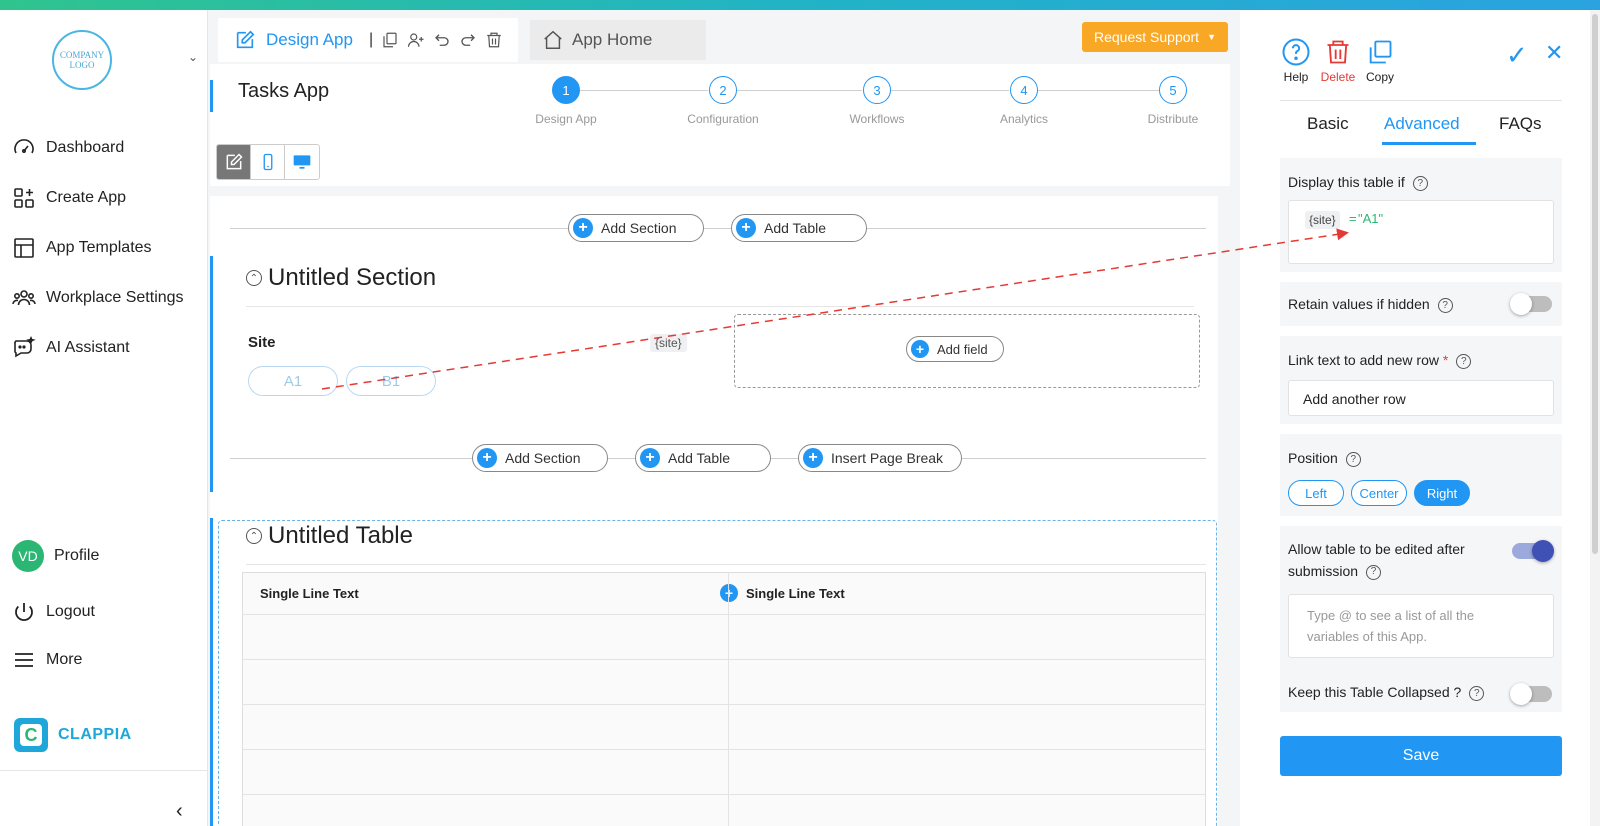  I want to click on speedometer-icon, so click(24, 146).